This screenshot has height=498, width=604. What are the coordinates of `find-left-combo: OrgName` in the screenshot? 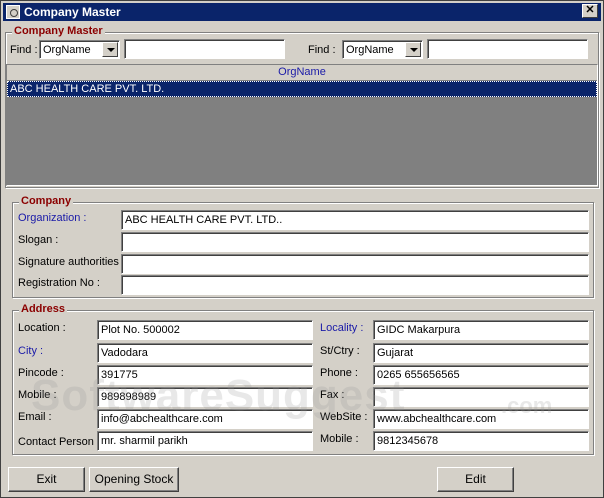 It's located at (79, 49).